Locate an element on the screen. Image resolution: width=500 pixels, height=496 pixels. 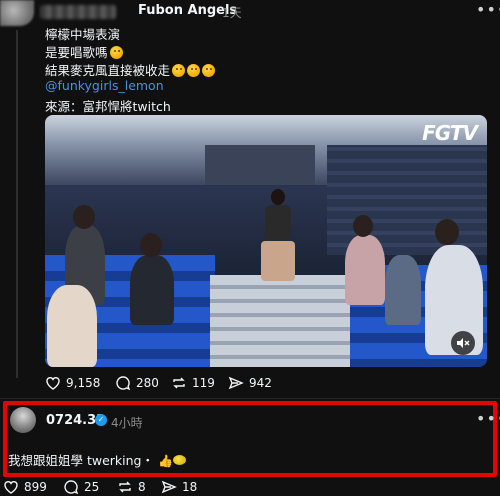
post-text-line-2: 是要唱歌嗎 is located at coordinates (84, 51).